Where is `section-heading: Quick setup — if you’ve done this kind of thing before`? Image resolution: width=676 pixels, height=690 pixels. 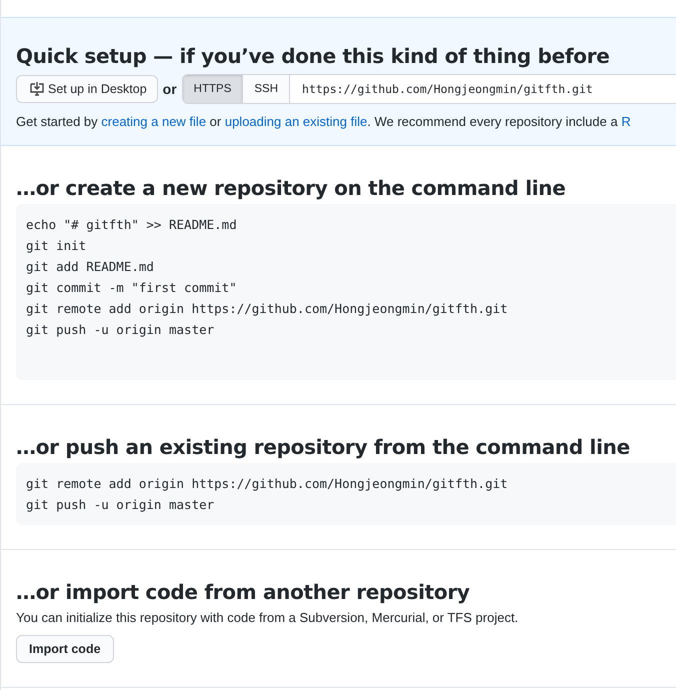 section-heading: Quick setup — if you’ve done this kind of thing before is located at coordinates (313, 56).